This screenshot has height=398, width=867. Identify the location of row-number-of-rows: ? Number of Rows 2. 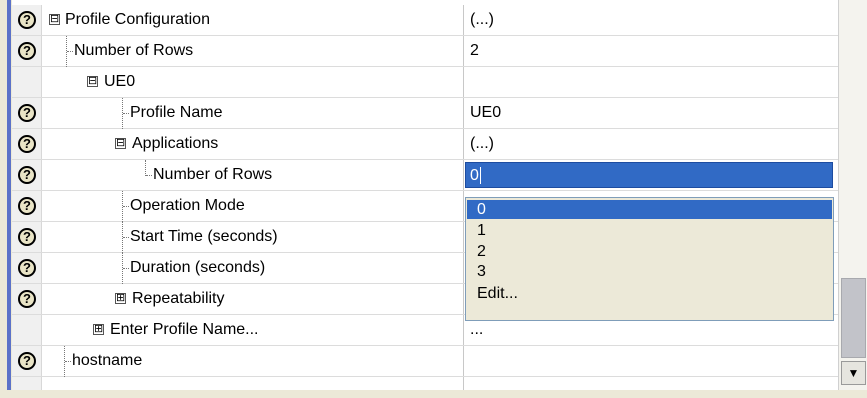
(425, 51).